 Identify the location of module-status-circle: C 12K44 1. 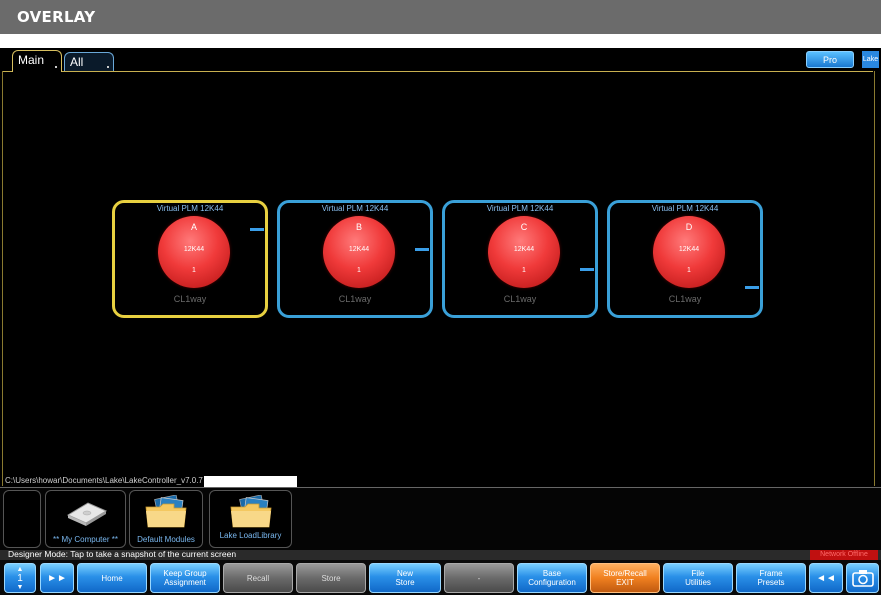
(524, 252).